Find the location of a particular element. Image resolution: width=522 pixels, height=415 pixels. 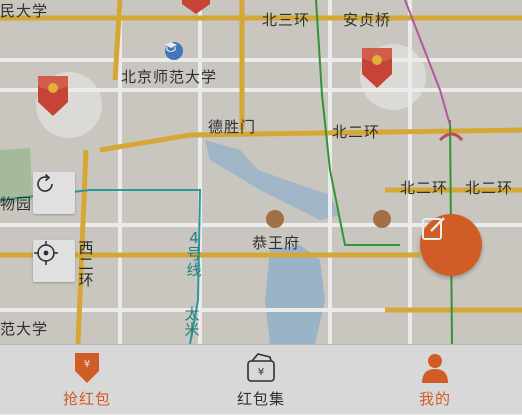

map-label-line-taixi: 太米 is located at coordinates (192, 322).